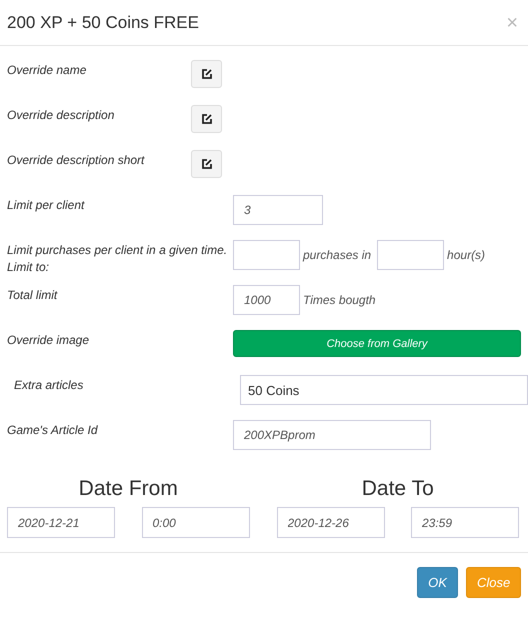 This screenshot has height=631, width=528. Describe the element at coordinates (339, 300) in the screenshot. I see `field-unit: Times bougth` at that location.